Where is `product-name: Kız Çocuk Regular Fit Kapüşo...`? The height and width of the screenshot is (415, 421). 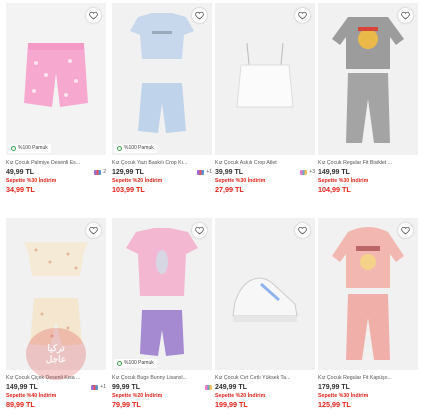
product-name: Kız Çocuk Regular Fit Kapüşo... is located at coordinates (368, 378).